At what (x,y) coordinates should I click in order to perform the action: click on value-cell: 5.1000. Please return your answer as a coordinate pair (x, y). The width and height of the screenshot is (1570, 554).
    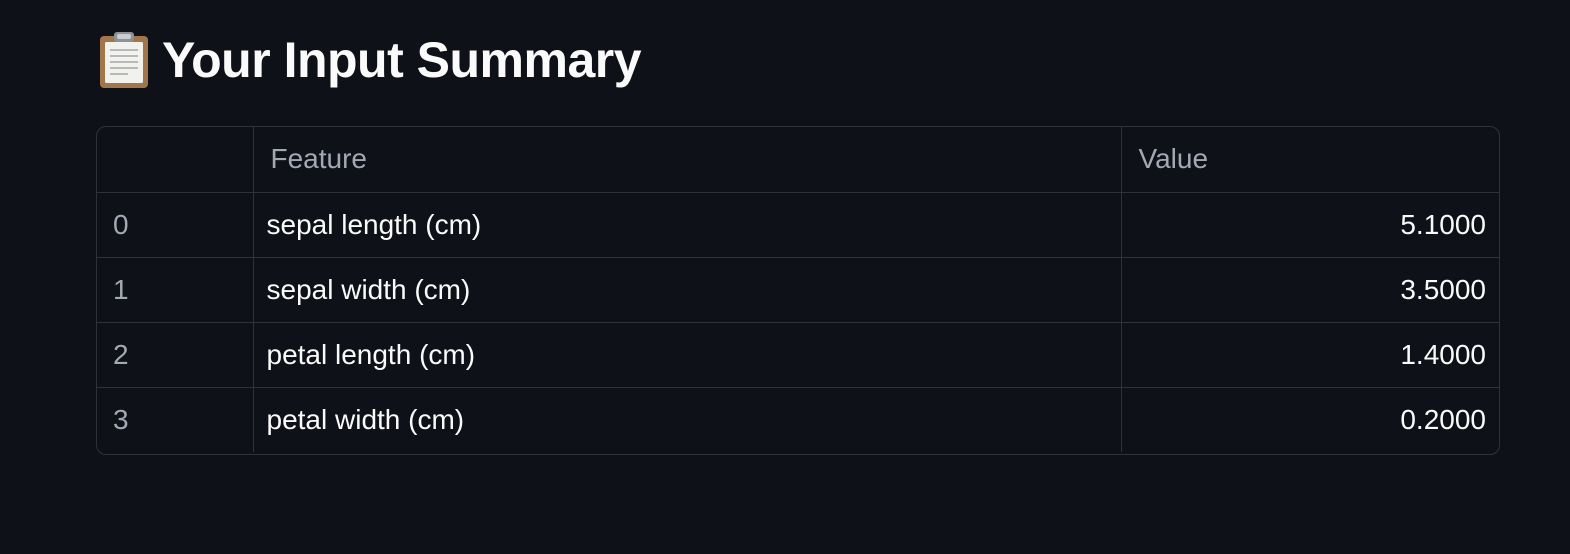
    Looking at the image, I should click on (1310, 225).